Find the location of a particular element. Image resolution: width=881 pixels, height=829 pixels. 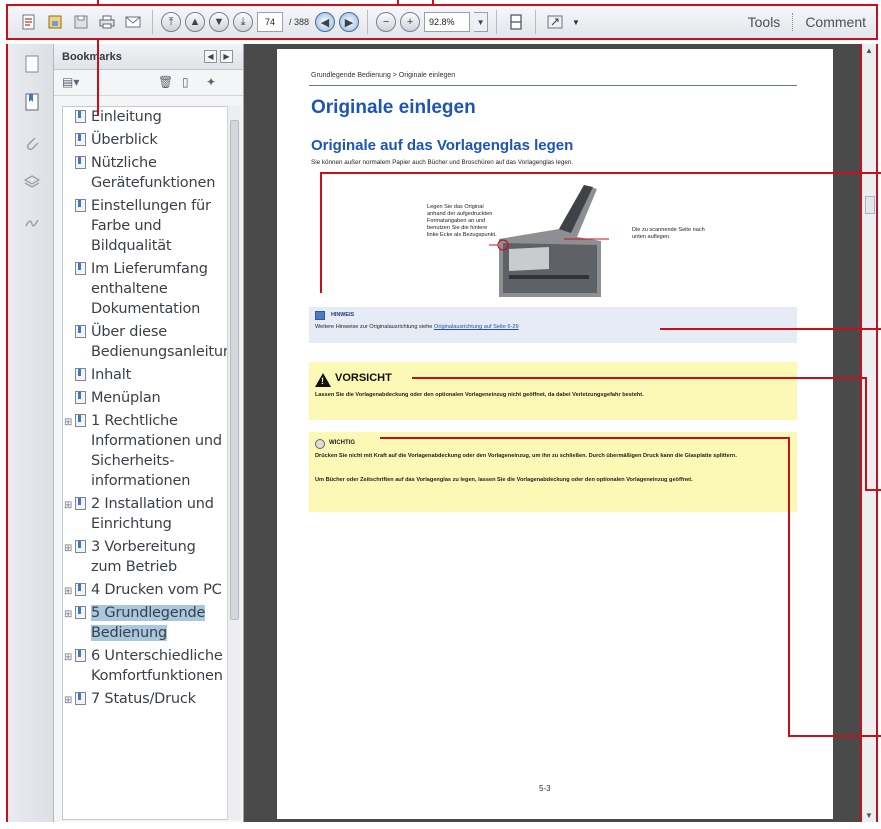

bookmark-label: Inhalt is located at coordinates (111, 375).